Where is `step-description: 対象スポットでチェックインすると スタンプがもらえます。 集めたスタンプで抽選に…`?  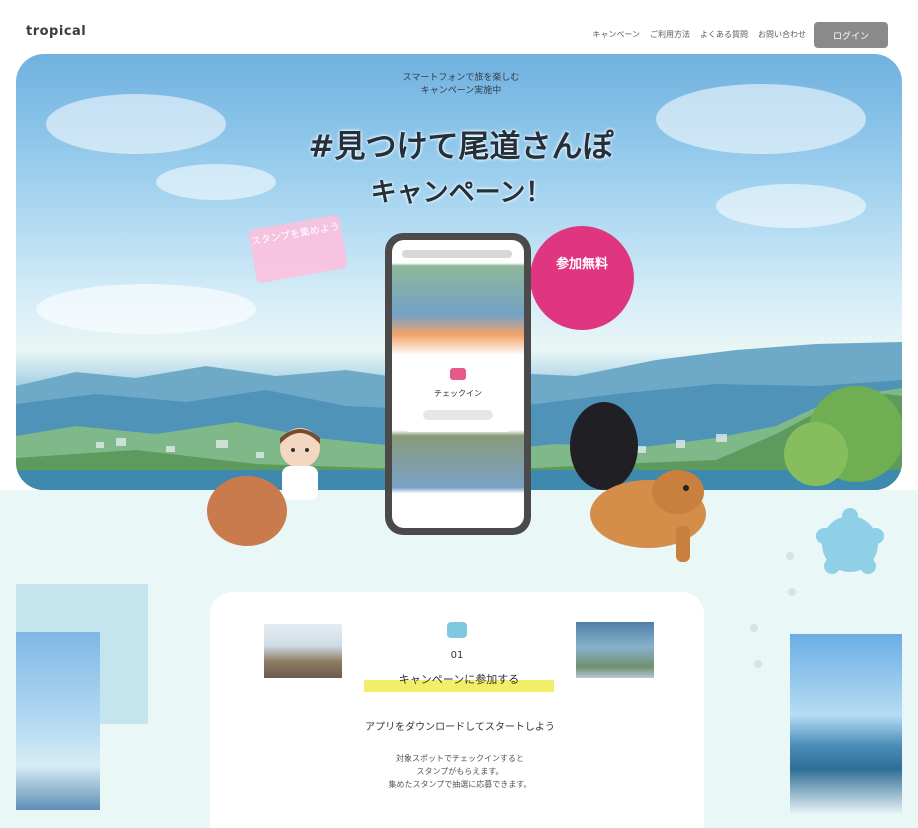
step-description: 対象スポットでチェックインすると スタンプがもらえます。 集めたスタンプで抽選に… is located at coordinates (460, 771).